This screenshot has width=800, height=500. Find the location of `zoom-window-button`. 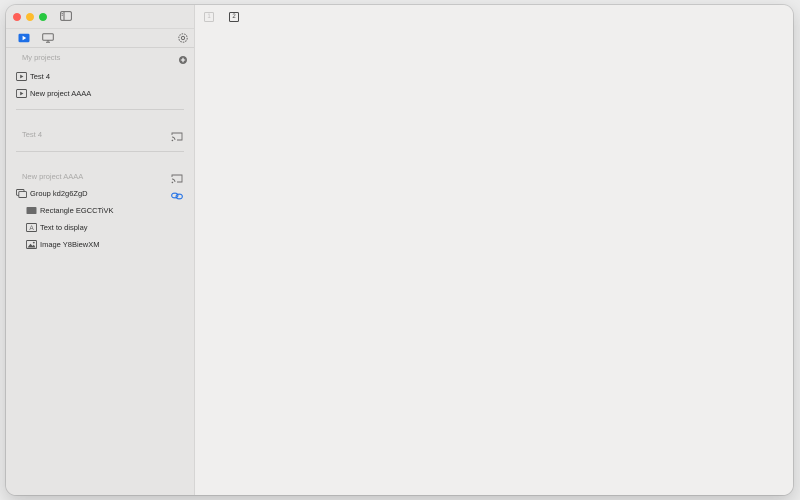

zoom-window-button is located at coordinates (43, 17).